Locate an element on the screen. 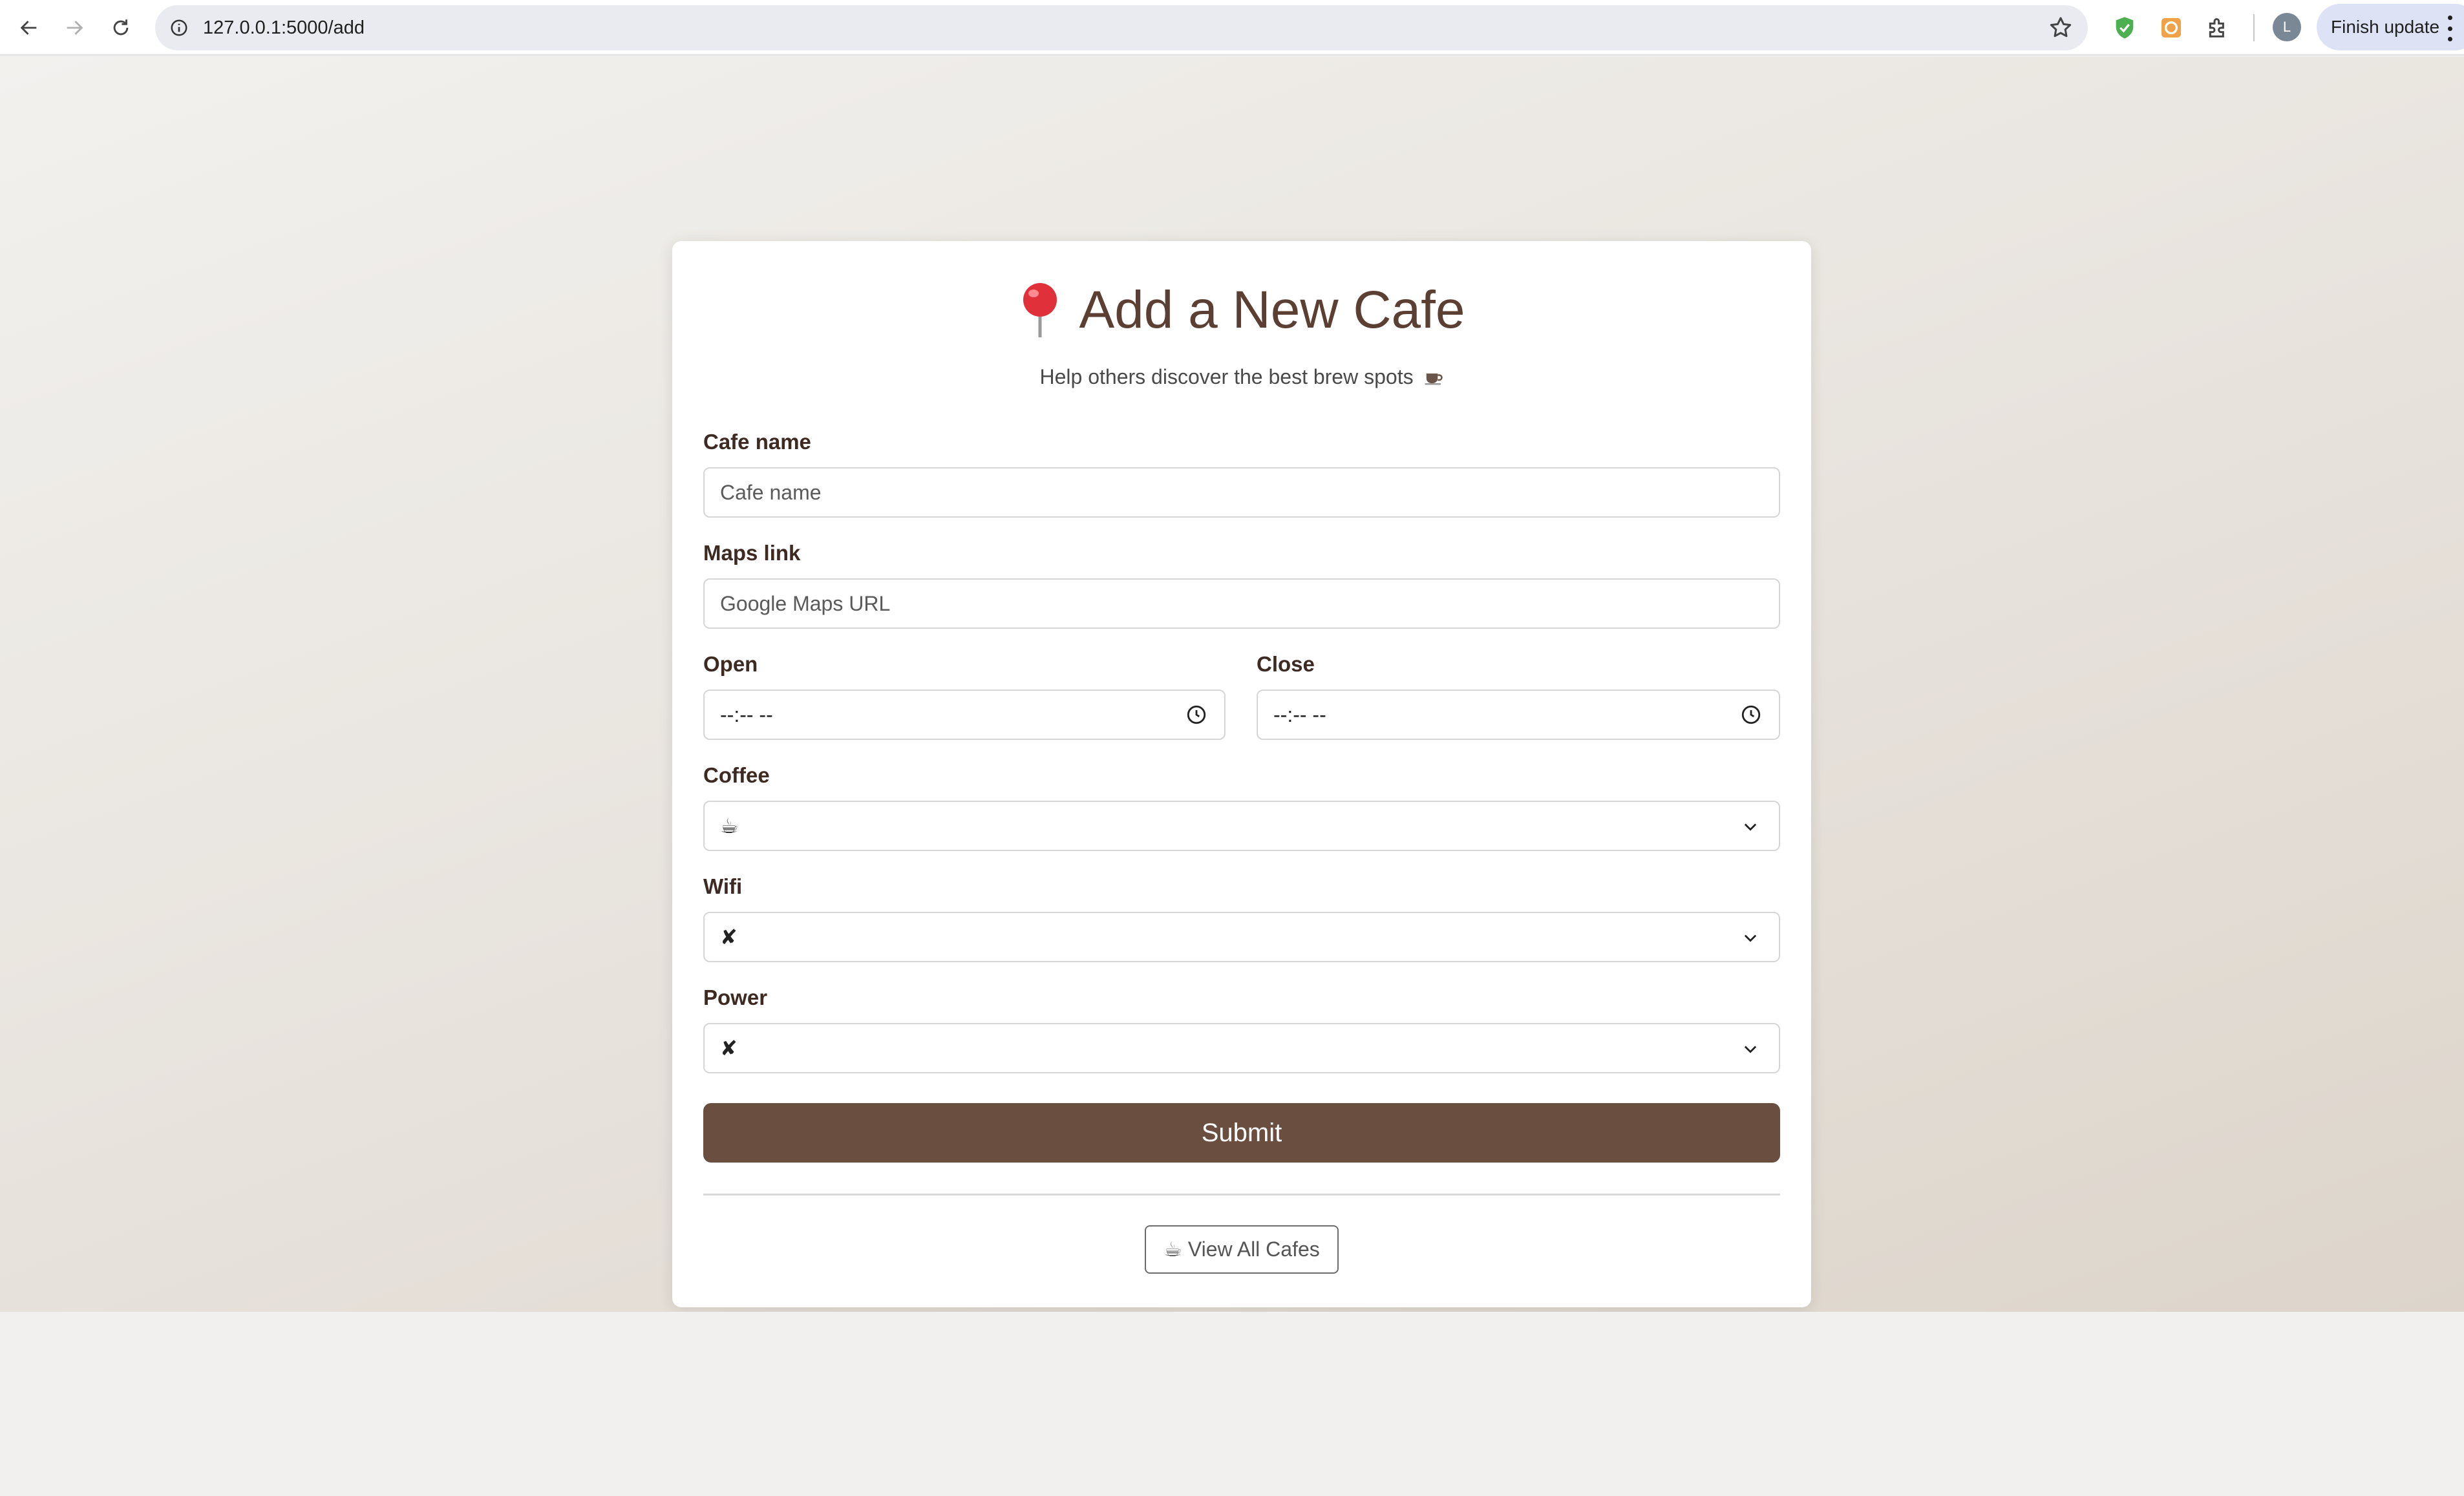 The height and width of the screenshot is (1496, 2464). view-all-label: View All Cafes is located at coordinates (1253, 1249).